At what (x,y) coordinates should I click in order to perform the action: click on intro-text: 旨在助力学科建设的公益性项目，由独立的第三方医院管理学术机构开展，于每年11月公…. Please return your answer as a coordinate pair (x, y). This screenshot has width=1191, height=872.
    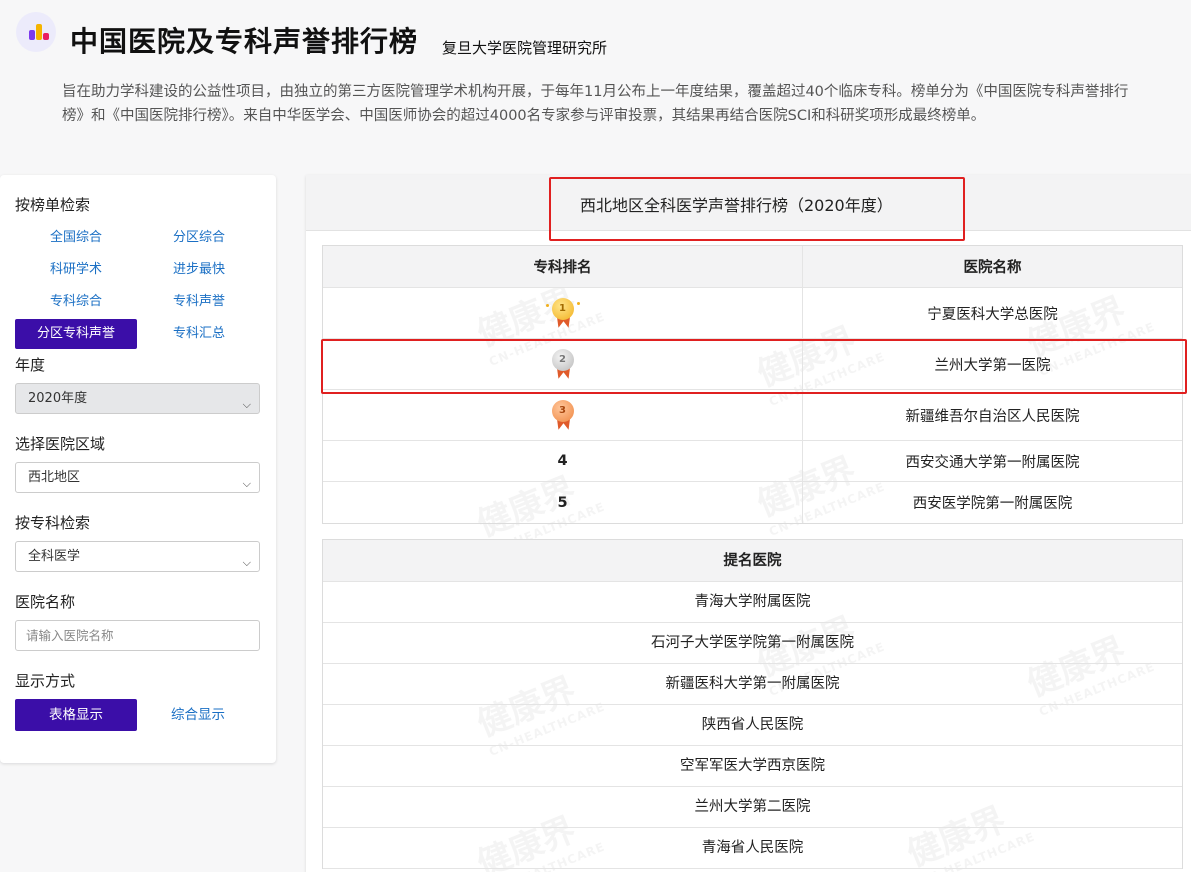
    Looking at the image, I should click on (595, 104).